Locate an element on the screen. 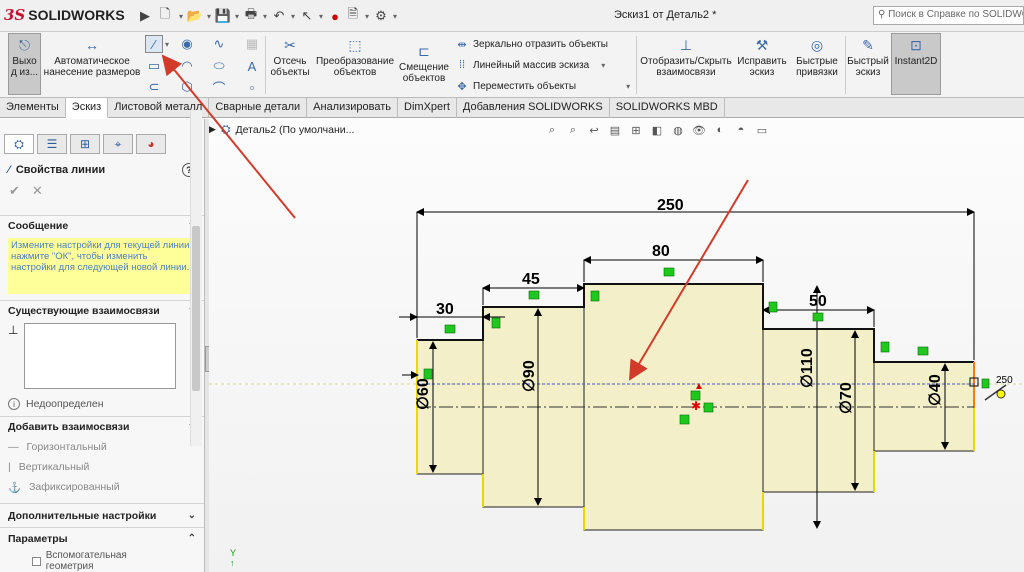  options-gear-icon: ⚙ is located at coordinates (381, 16).